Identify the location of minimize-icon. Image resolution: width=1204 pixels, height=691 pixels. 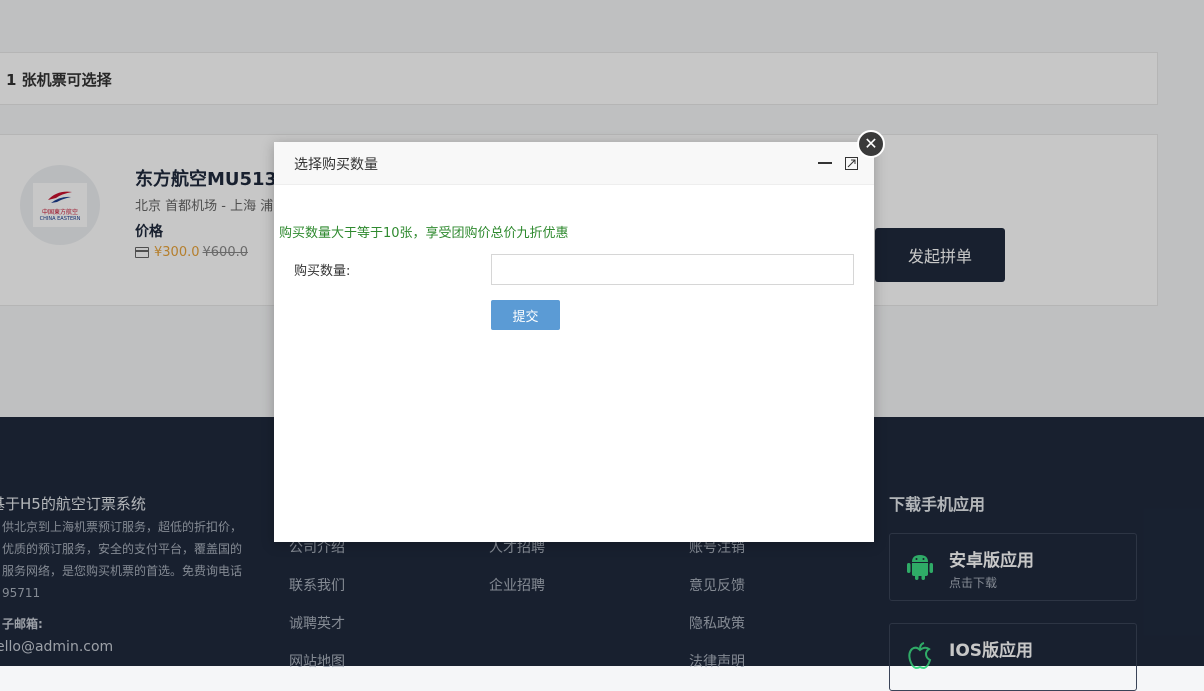
(825, 163).